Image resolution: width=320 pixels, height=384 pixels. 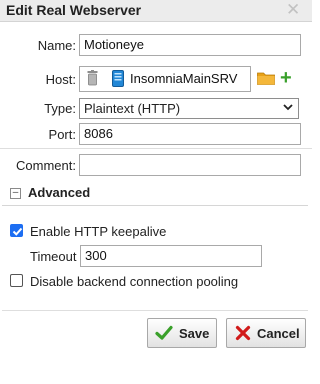 What do you see at coordinates (156, 148) in the screenshot?
I see `divider` at bounding box center [156, 148].